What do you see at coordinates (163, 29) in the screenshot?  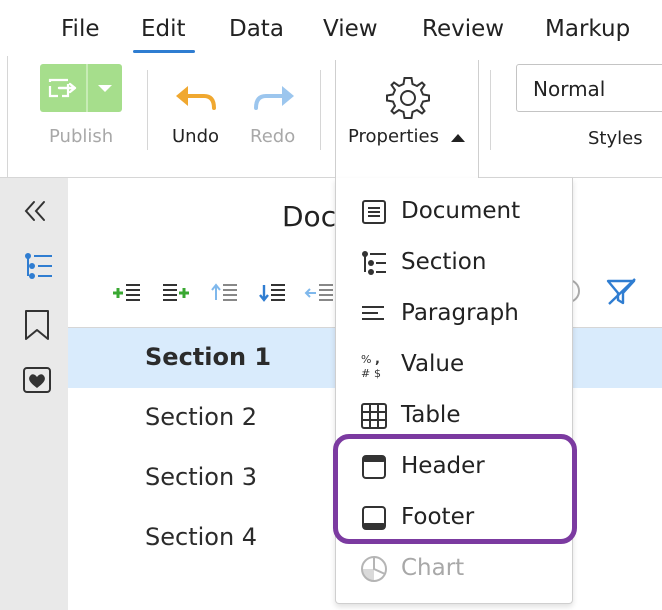 I see `menu-edit: Edit` at bounding box center [163, 29].